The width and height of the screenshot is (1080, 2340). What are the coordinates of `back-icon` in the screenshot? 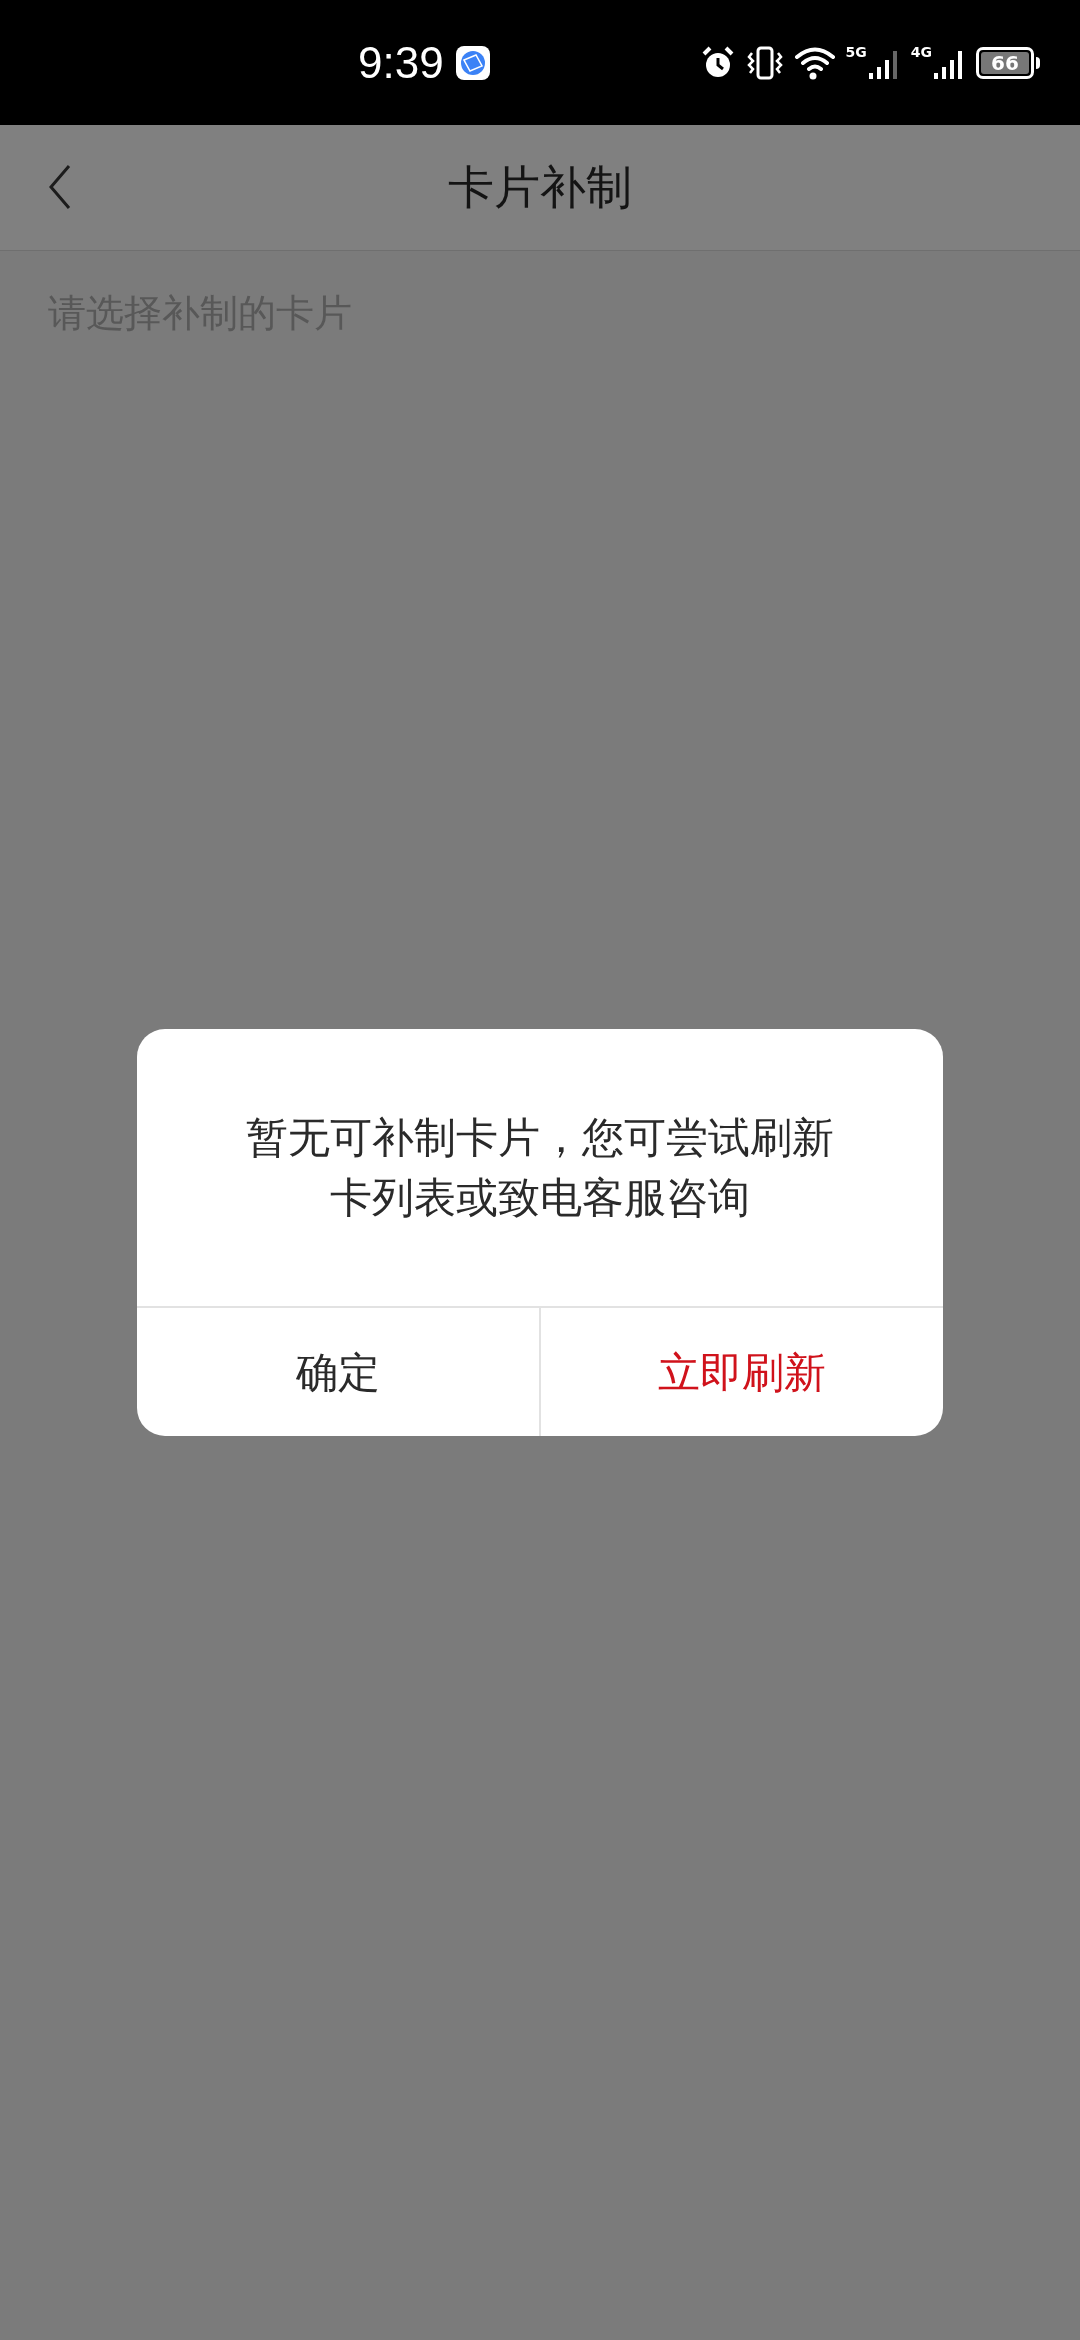 It's located at (60, 187).